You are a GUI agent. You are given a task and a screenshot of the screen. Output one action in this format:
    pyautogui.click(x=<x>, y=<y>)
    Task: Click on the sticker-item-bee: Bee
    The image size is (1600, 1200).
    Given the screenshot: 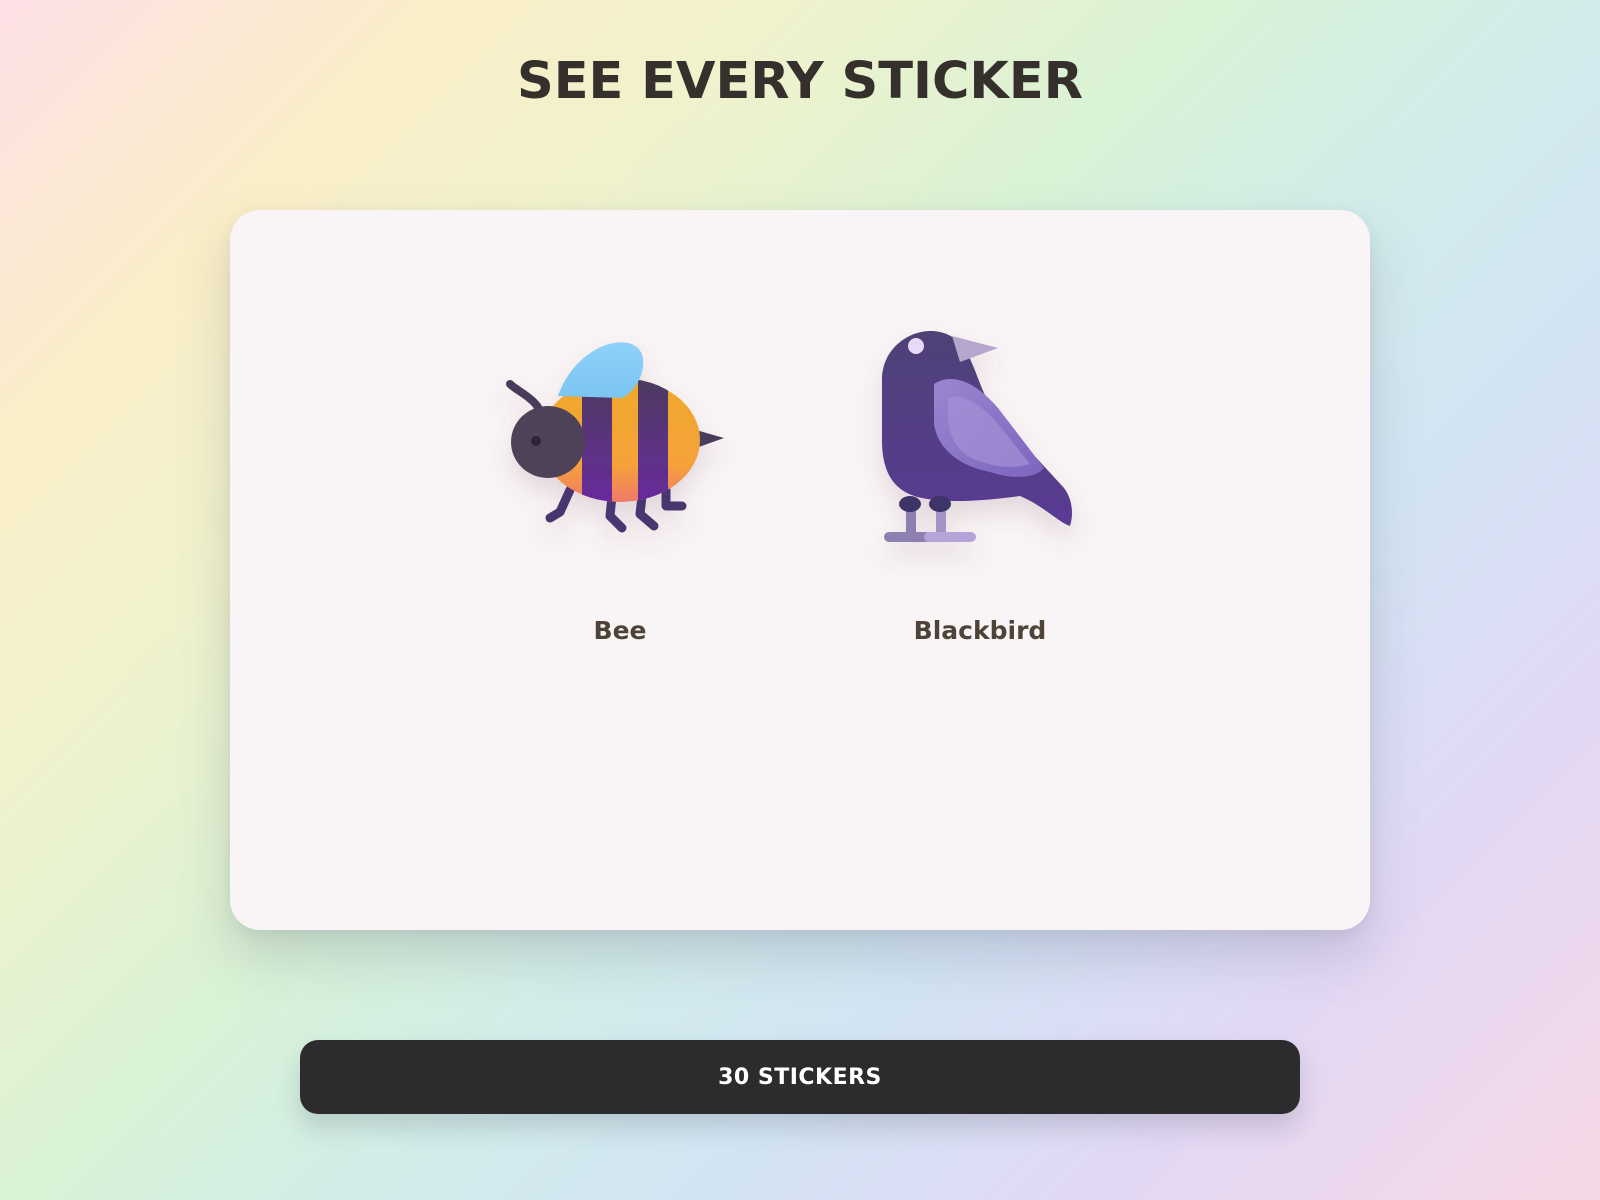 What is the action you would take?
    pyautogui.click(x=620, y=472)
    